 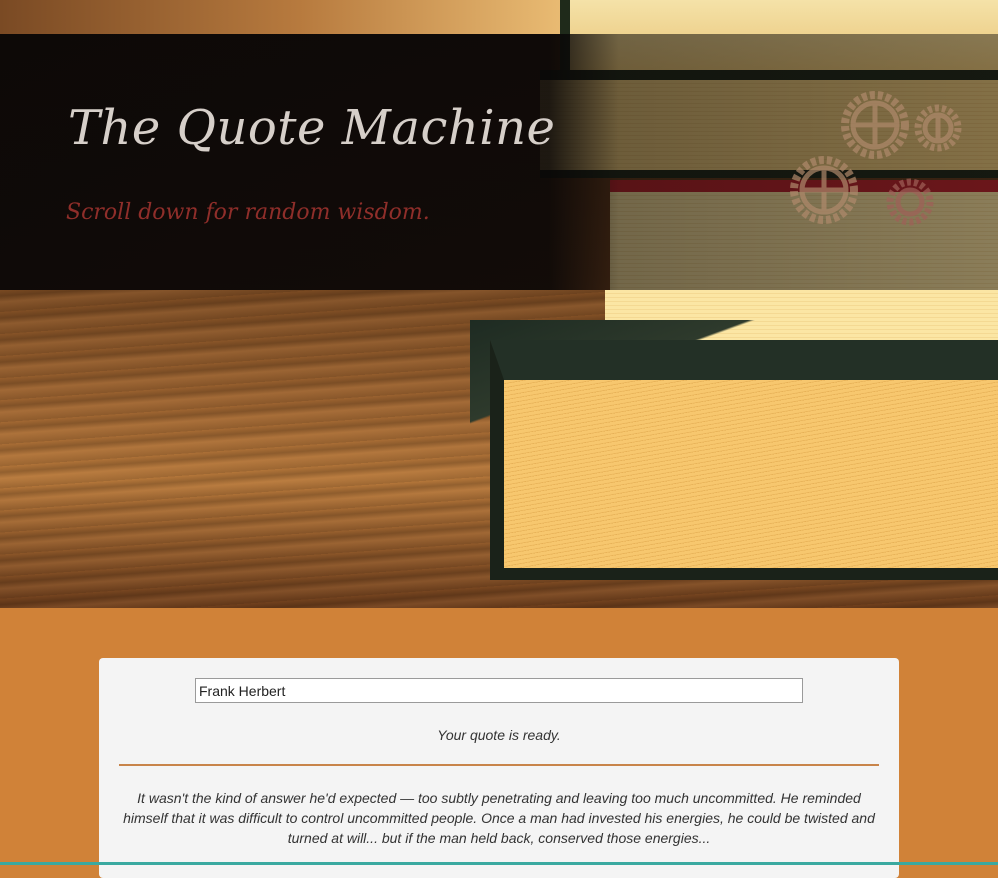 I want to click on status-message: Your quote is ready., so click(x=499, y=735).